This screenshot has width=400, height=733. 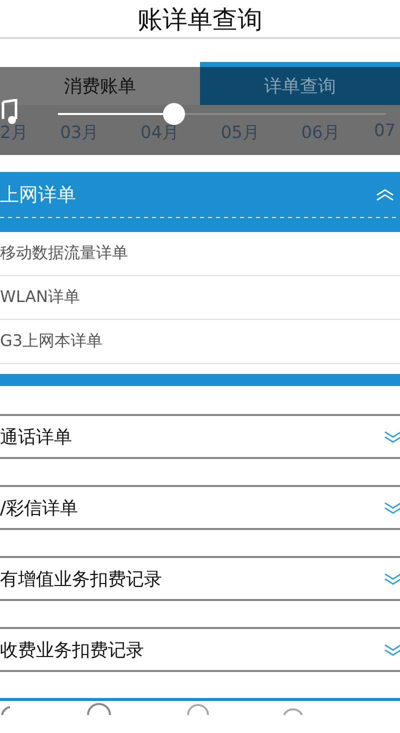 I want to click on tab: 详单查询, so click(x=300, y=83).